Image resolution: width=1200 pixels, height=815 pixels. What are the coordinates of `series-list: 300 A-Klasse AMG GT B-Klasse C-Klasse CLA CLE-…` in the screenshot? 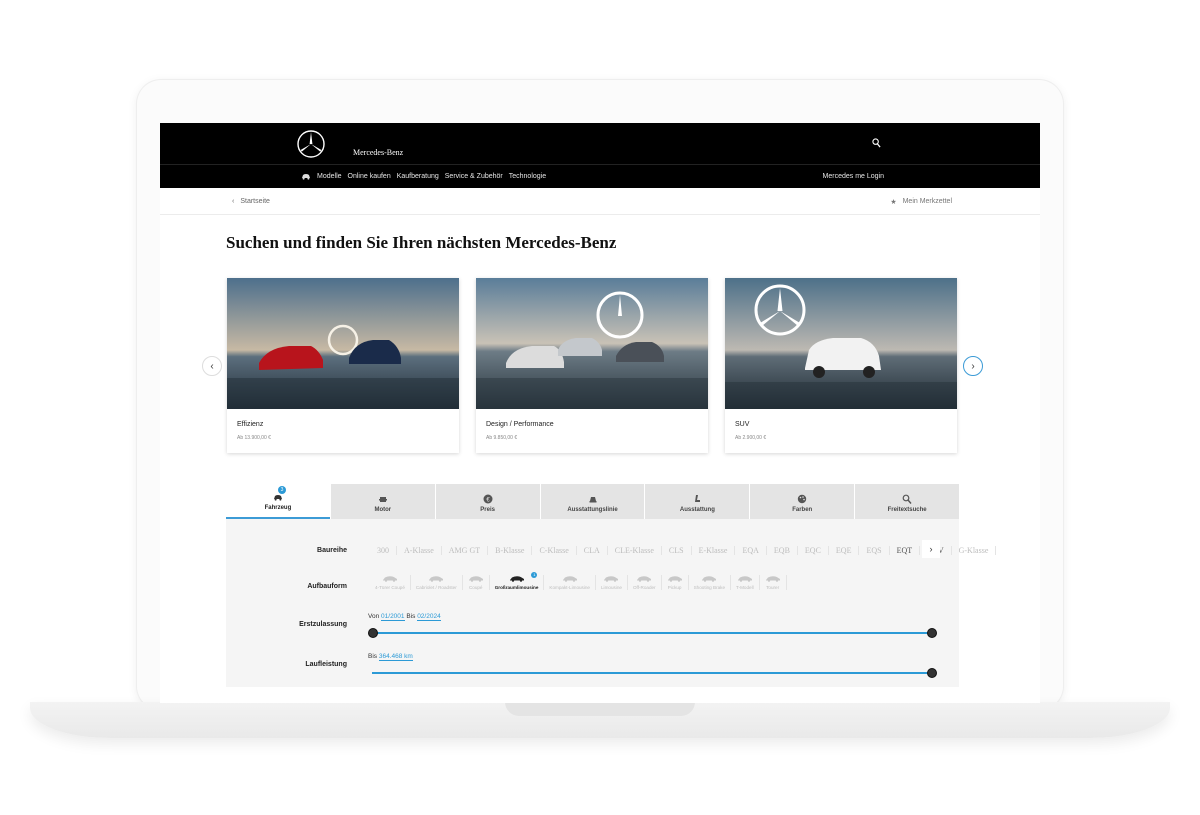 It's located at (683, 550).